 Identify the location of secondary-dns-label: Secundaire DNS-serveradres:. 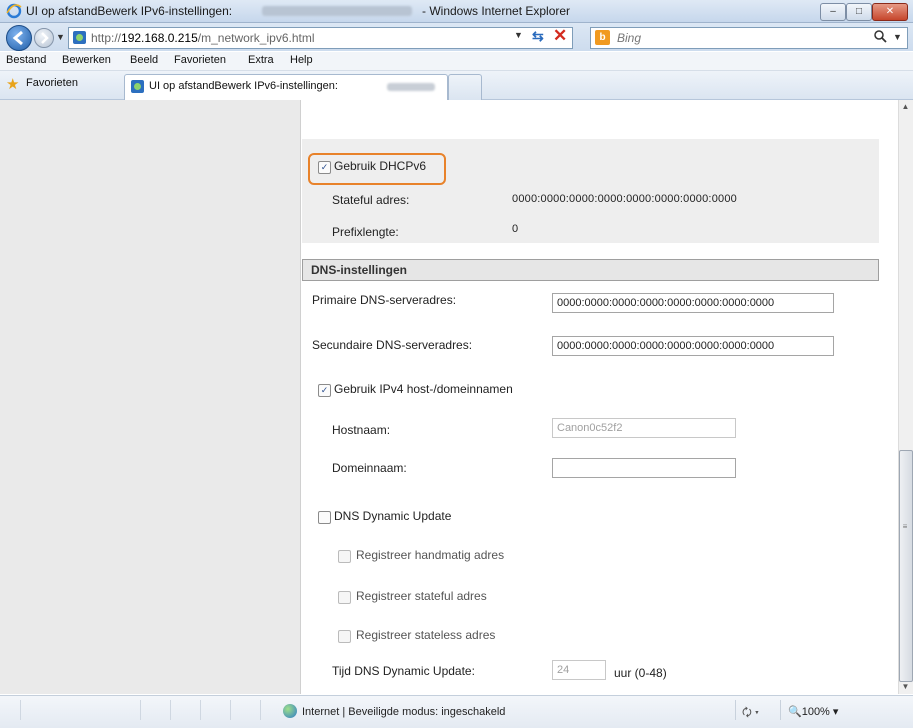
(392, 345).